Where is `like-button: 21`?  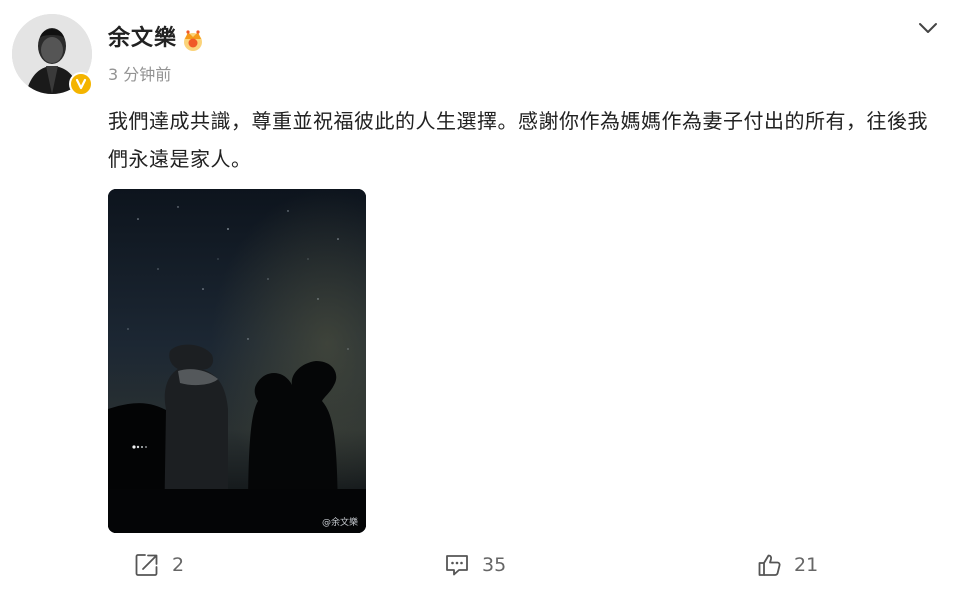 like-button: 21 is located at coordinates (787, 565).